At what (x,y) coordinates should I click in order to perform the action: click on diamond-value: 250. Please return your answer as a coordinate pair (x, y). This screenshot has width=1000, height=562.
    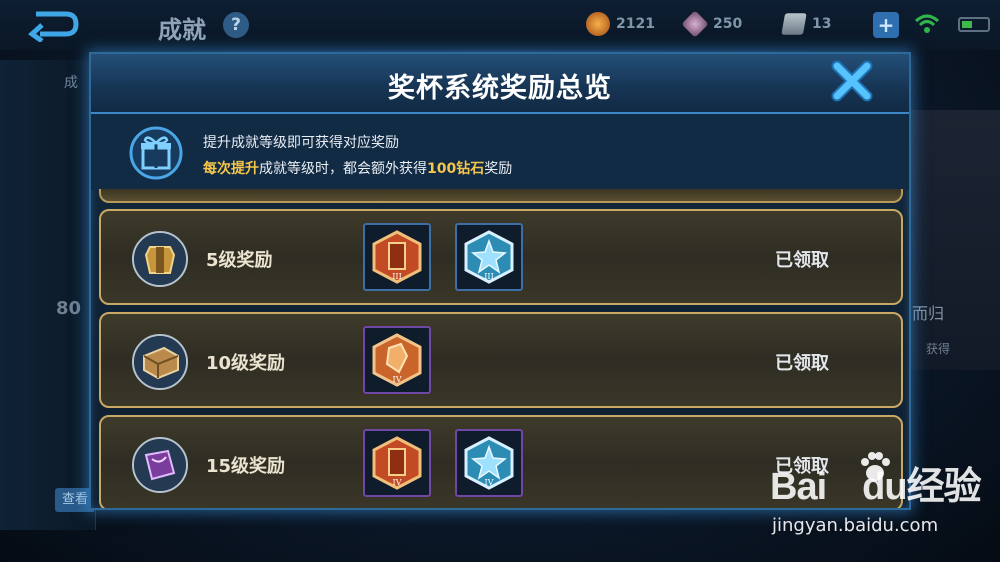
    Looking at the image, I should click on (728, 24).